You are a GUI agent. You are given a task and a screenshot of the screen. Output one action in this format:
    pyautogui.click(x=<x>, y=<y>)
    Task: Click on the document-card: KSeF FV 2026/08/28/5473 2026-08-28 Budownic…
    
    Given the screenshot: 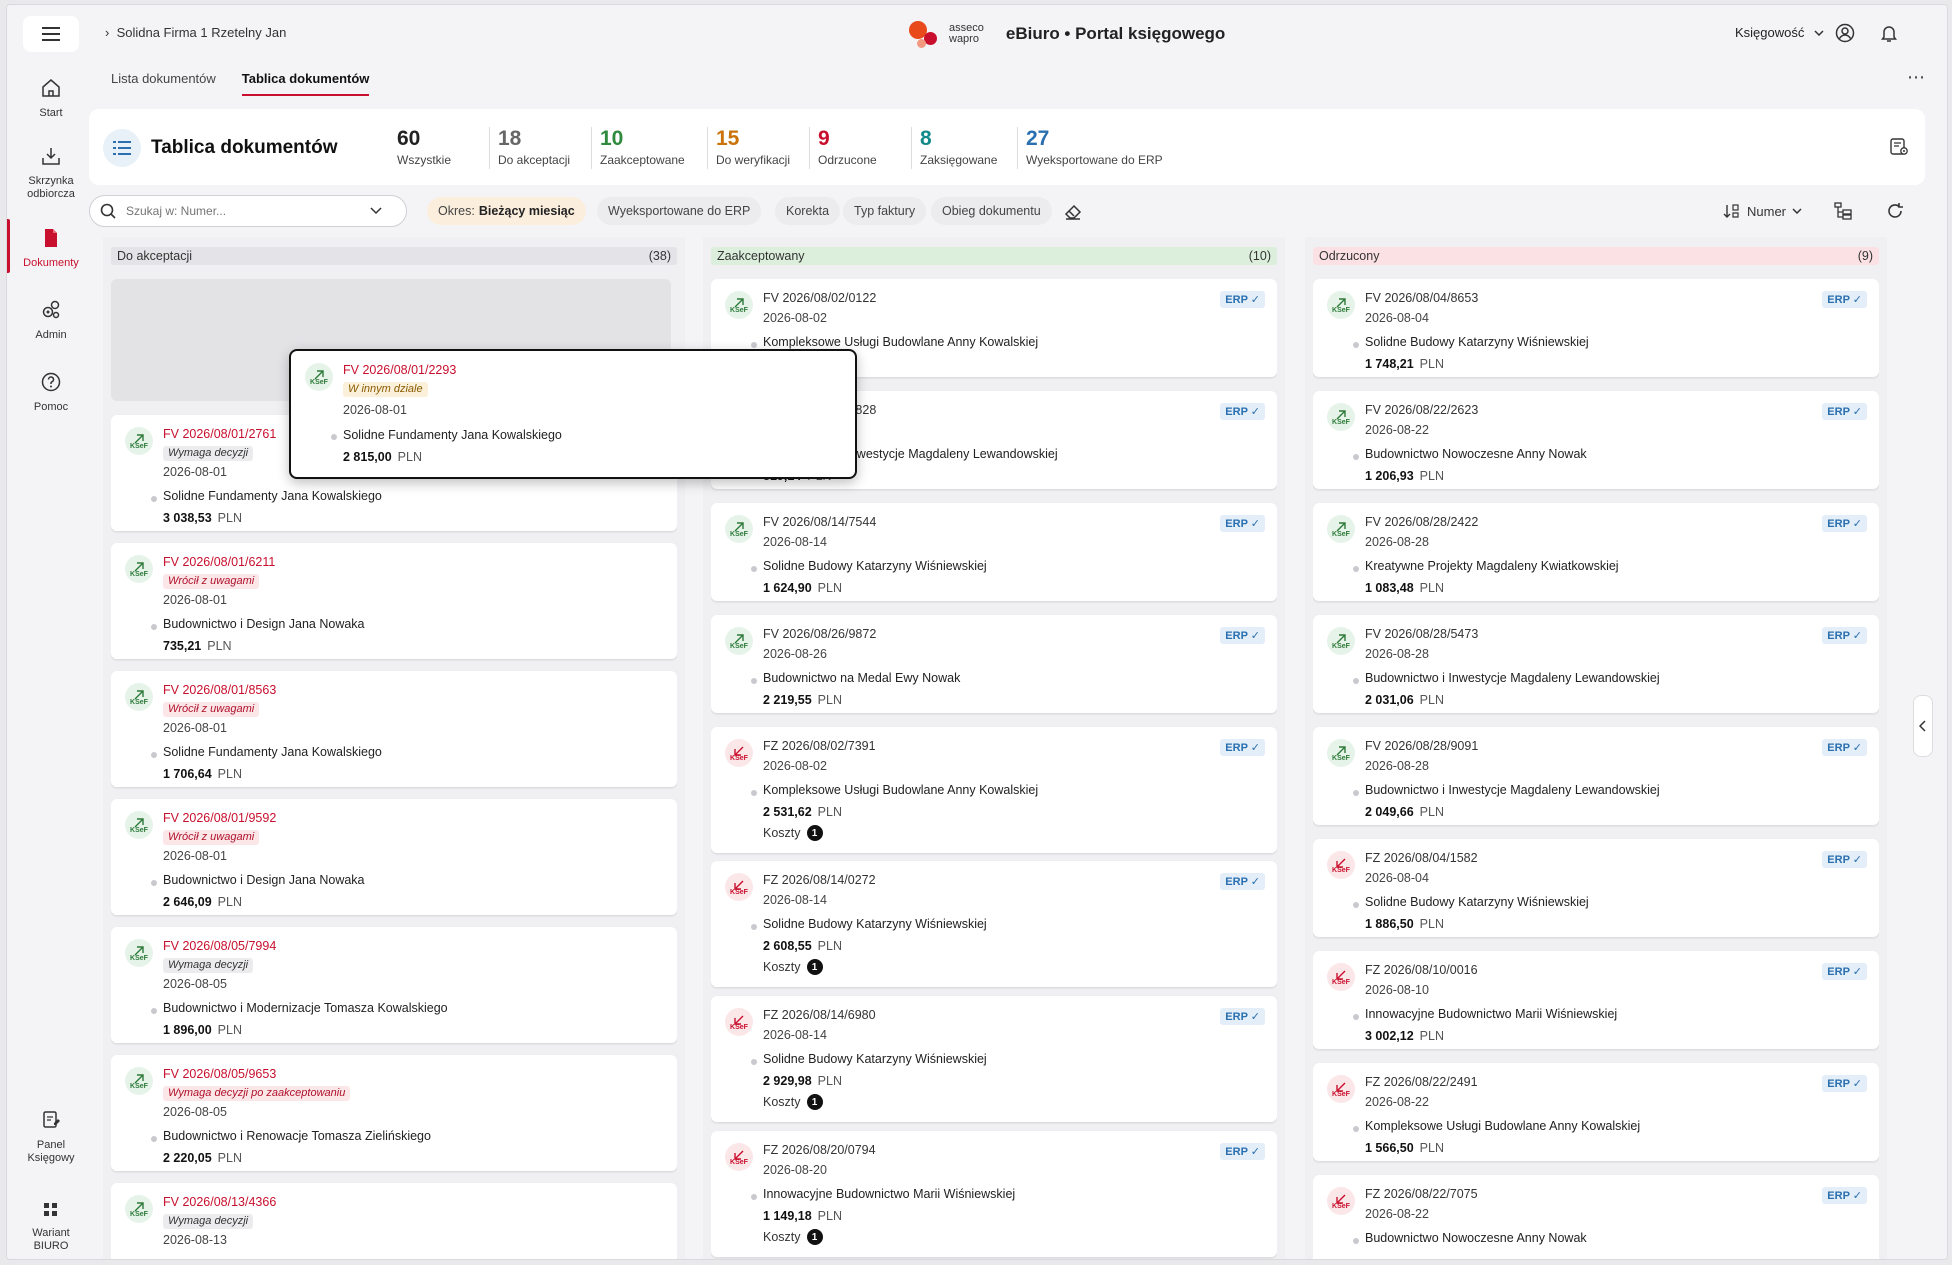 What is the action you would take?
    pyautogui.click(x=1596, y=664)
    